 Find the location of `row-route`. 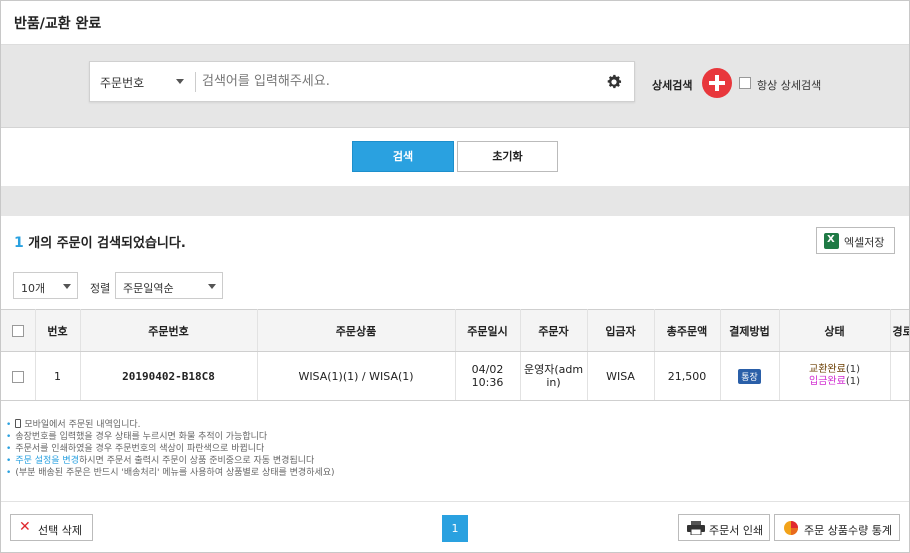

row-route is located at coordinates (899, 376).